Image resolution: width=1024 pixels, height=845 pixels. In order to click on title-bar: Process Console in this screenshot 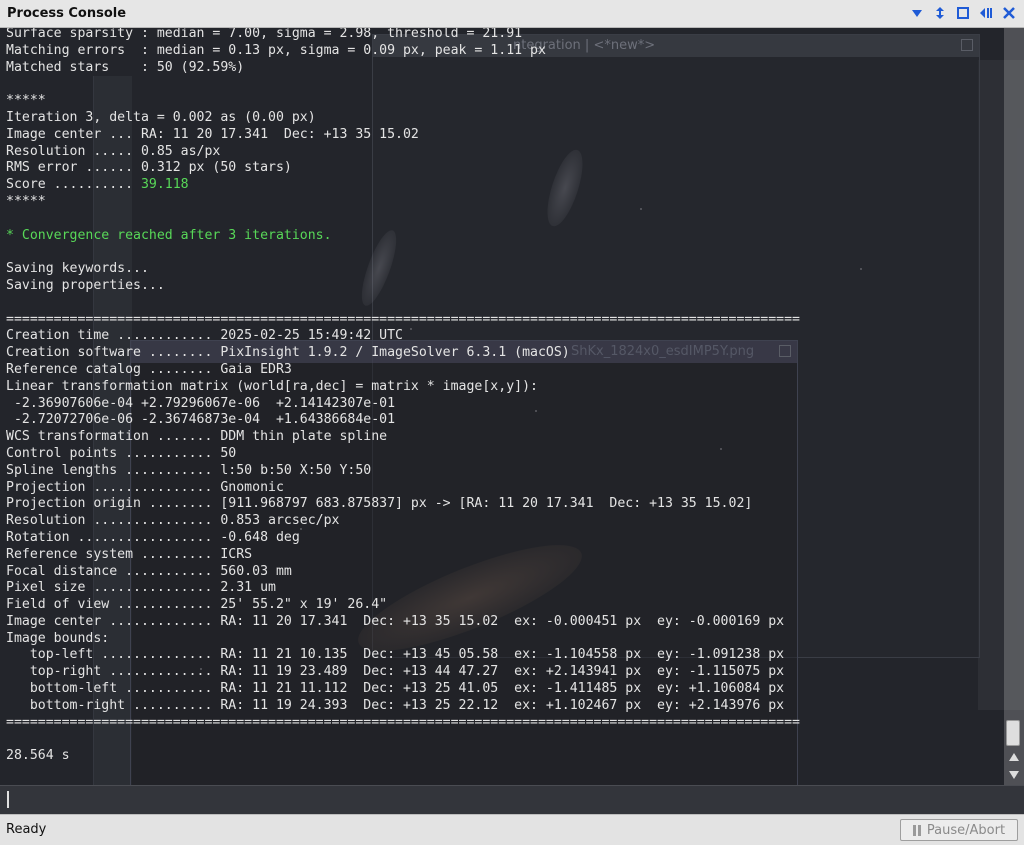, I will do `click(512, 14)`.